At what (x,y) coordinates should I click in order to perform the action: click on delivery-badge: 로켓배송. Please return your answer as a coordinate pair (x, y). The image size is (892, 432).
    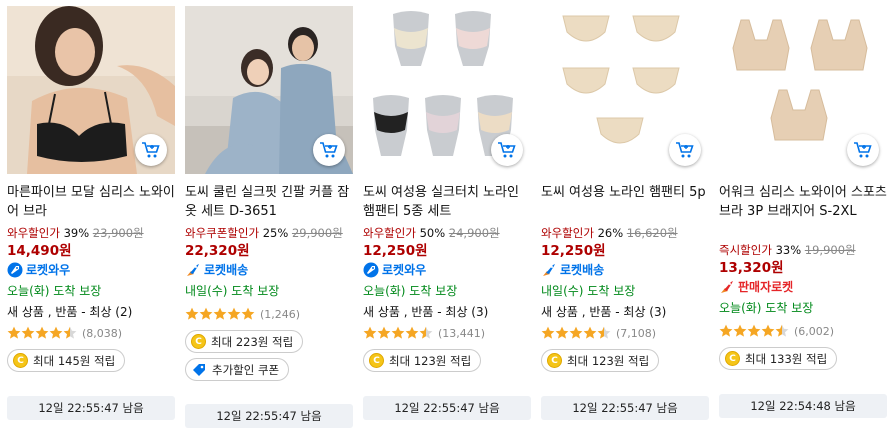
    Looking at the image, I should click on (625, 270).